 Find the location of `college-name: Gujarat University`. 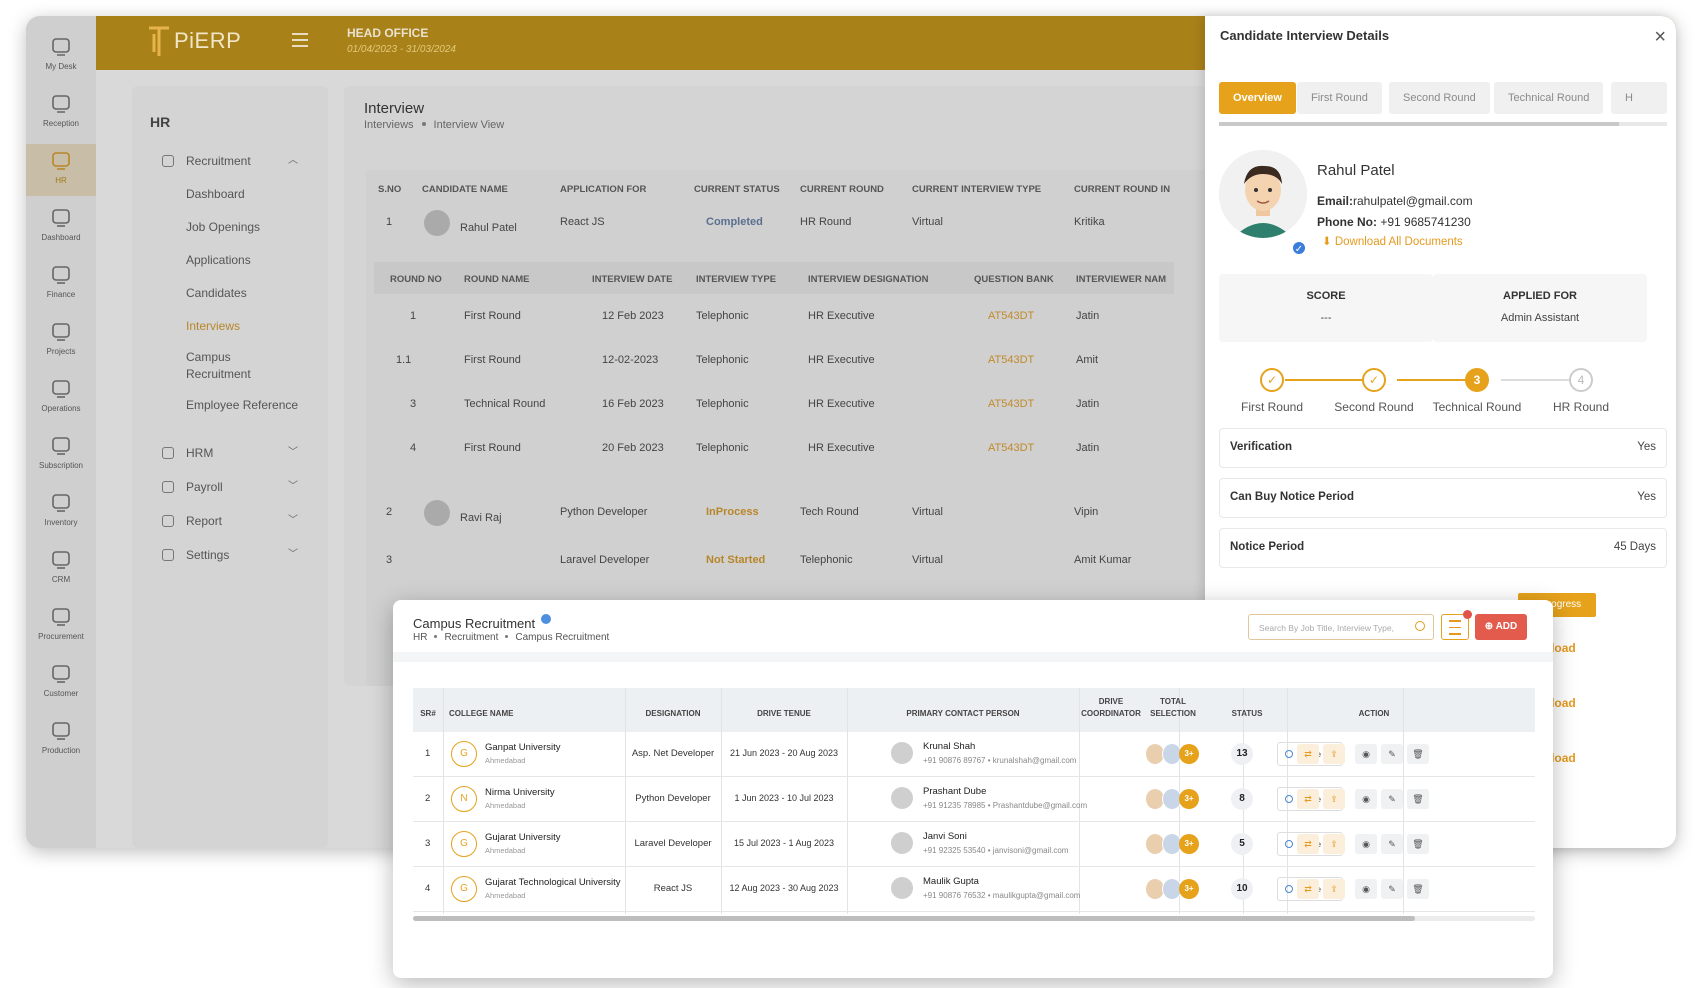

college-name: Gujarat University is located at coordinates (523, 837).